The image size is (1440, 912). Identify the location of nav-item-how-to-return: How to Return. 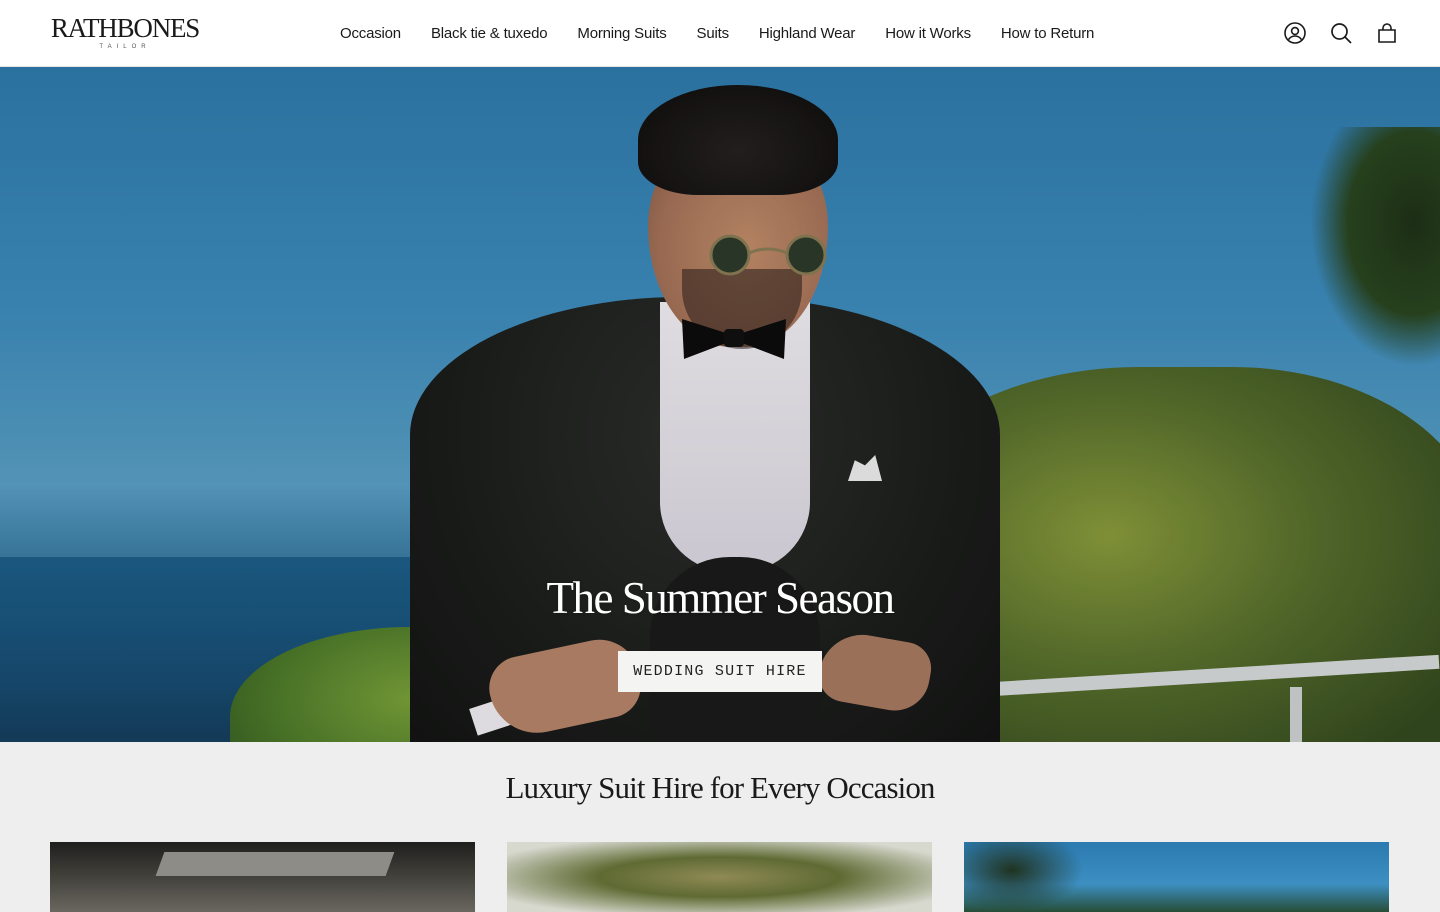
(1047, 33).